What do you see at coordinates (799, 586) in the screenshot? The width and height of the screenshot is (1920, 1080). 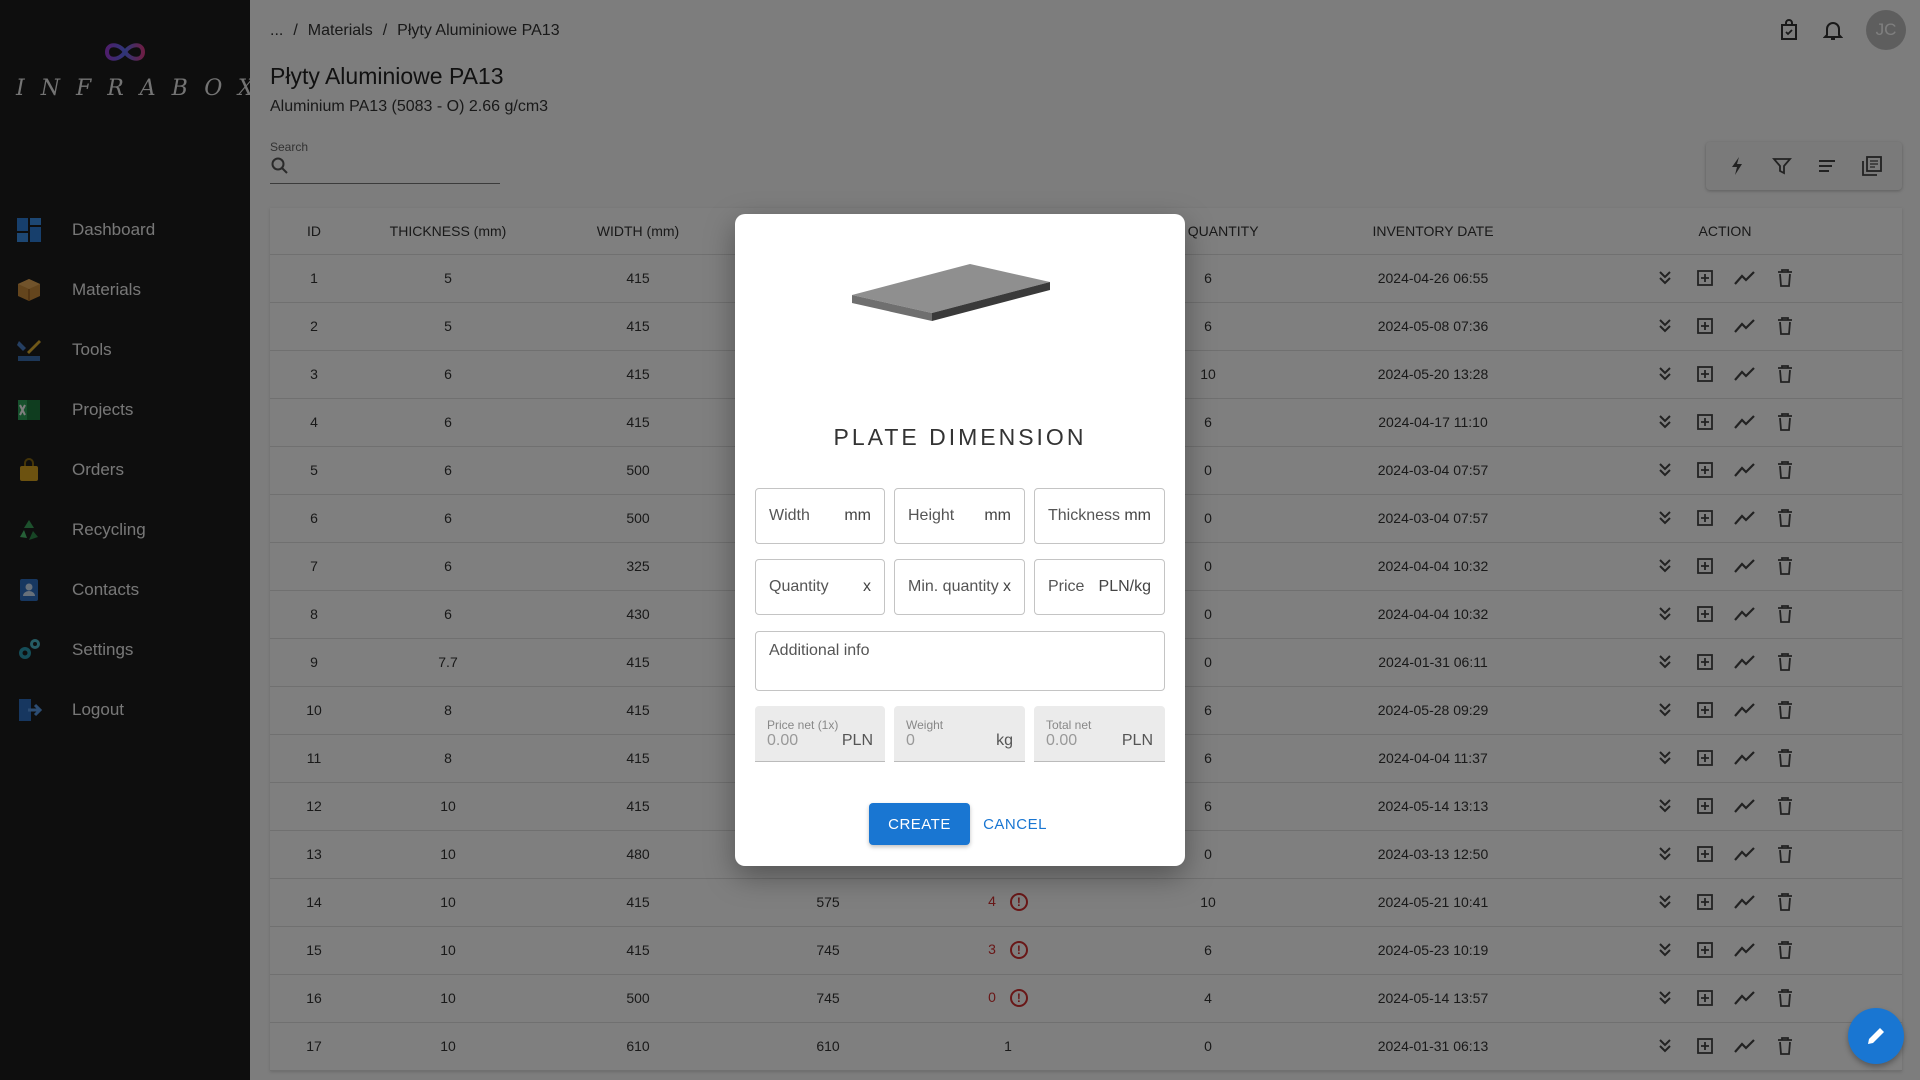 I see `quantity-label: Quantity` at bounding box center [799, 586].